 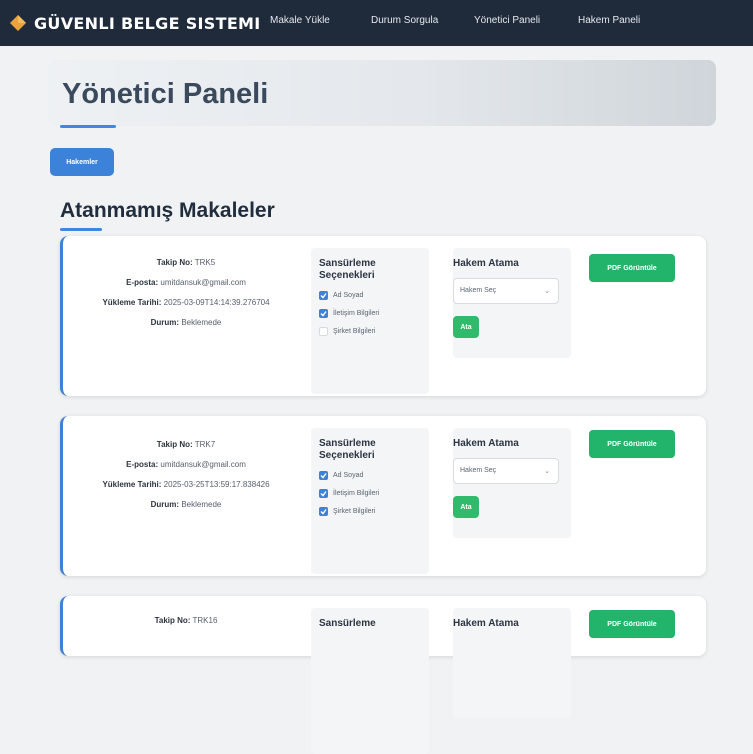 I want to click on brand-title: GÜVENLI BELGE SISTEMI, so click(x=147, y=23).